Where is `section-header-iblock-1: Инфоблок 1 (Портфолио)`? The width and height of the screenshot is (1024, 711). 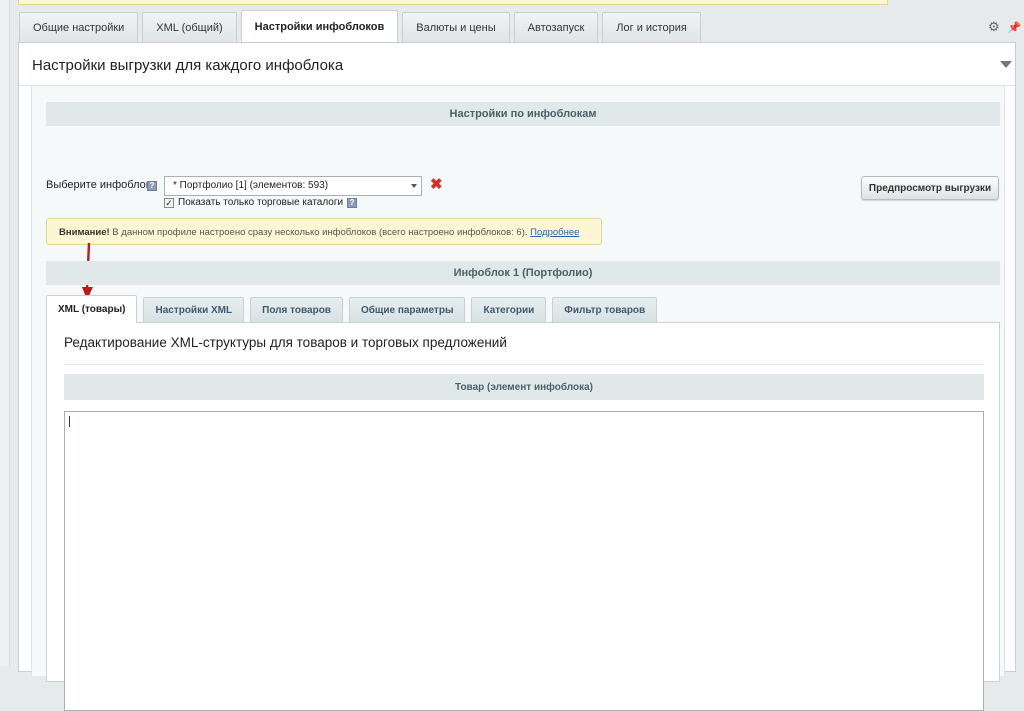
section-header-iblock-1: Инфоблок 1 (Портфолио) is located at coordinates (523, 273).